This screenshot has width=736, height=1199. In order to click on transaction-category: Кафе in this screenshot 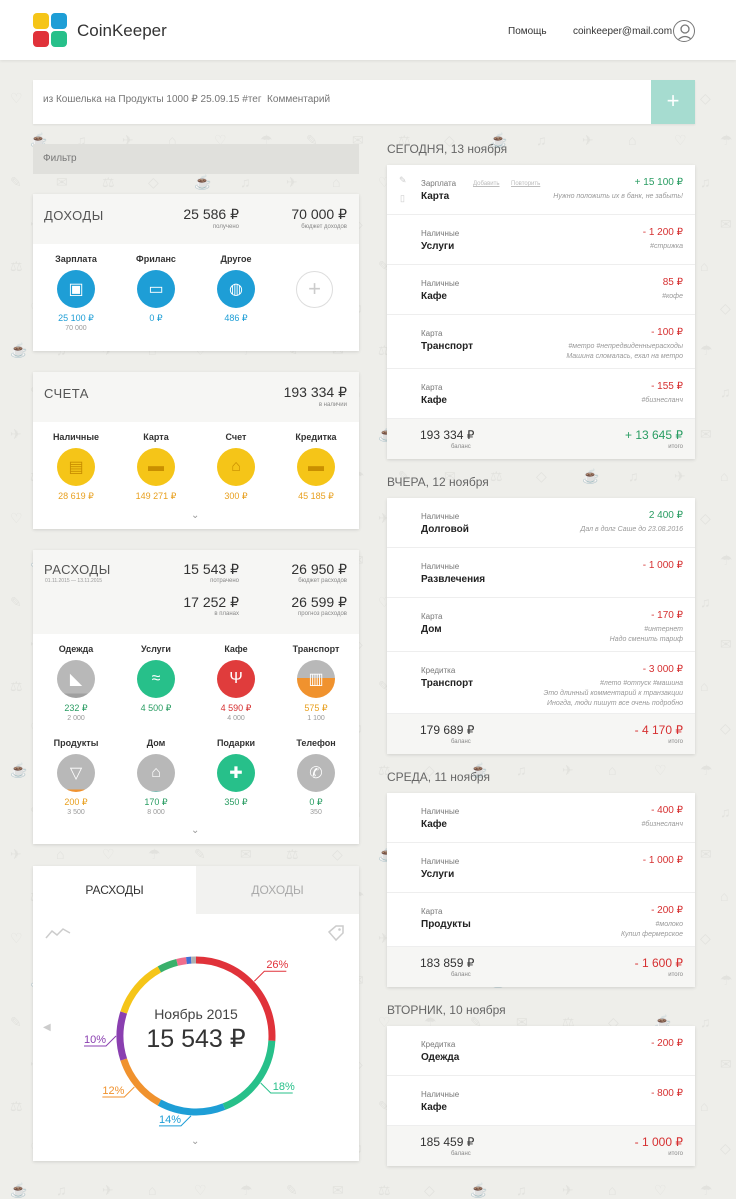, I will do `click(434, 1107)`.